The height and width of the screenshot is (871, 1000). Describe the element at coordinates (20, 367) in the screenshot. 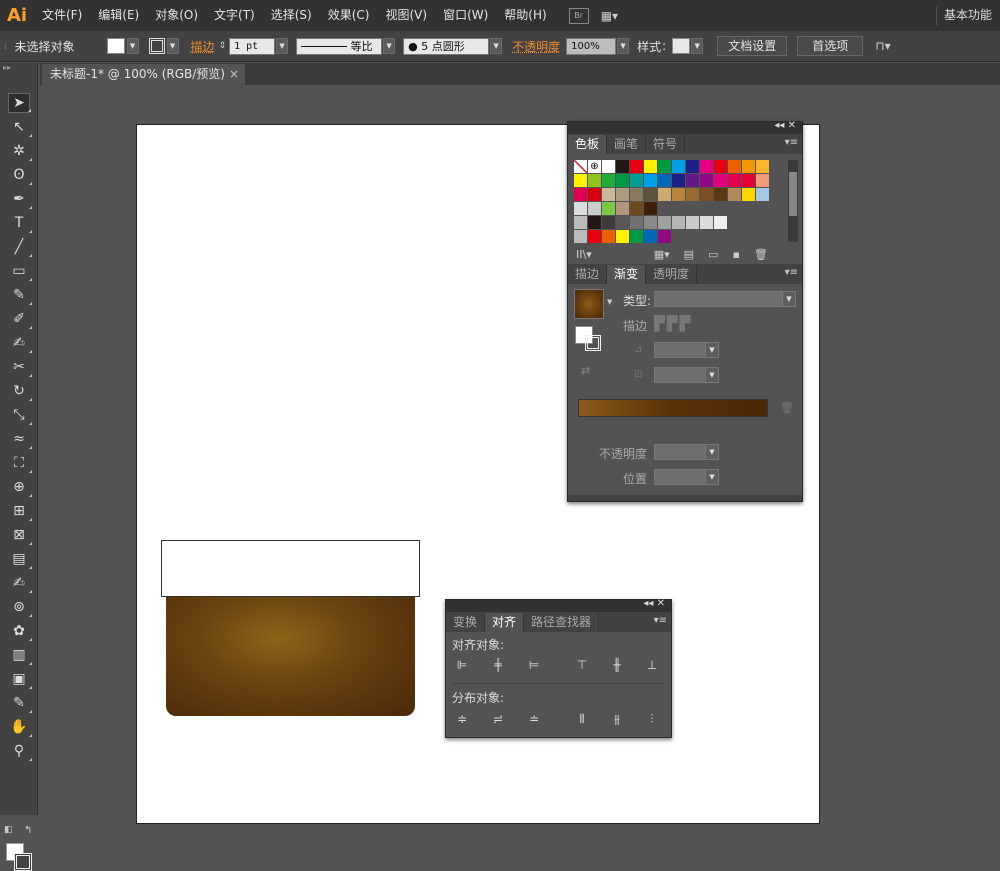

I see `scissors-tool-icon: ✂` at that location.